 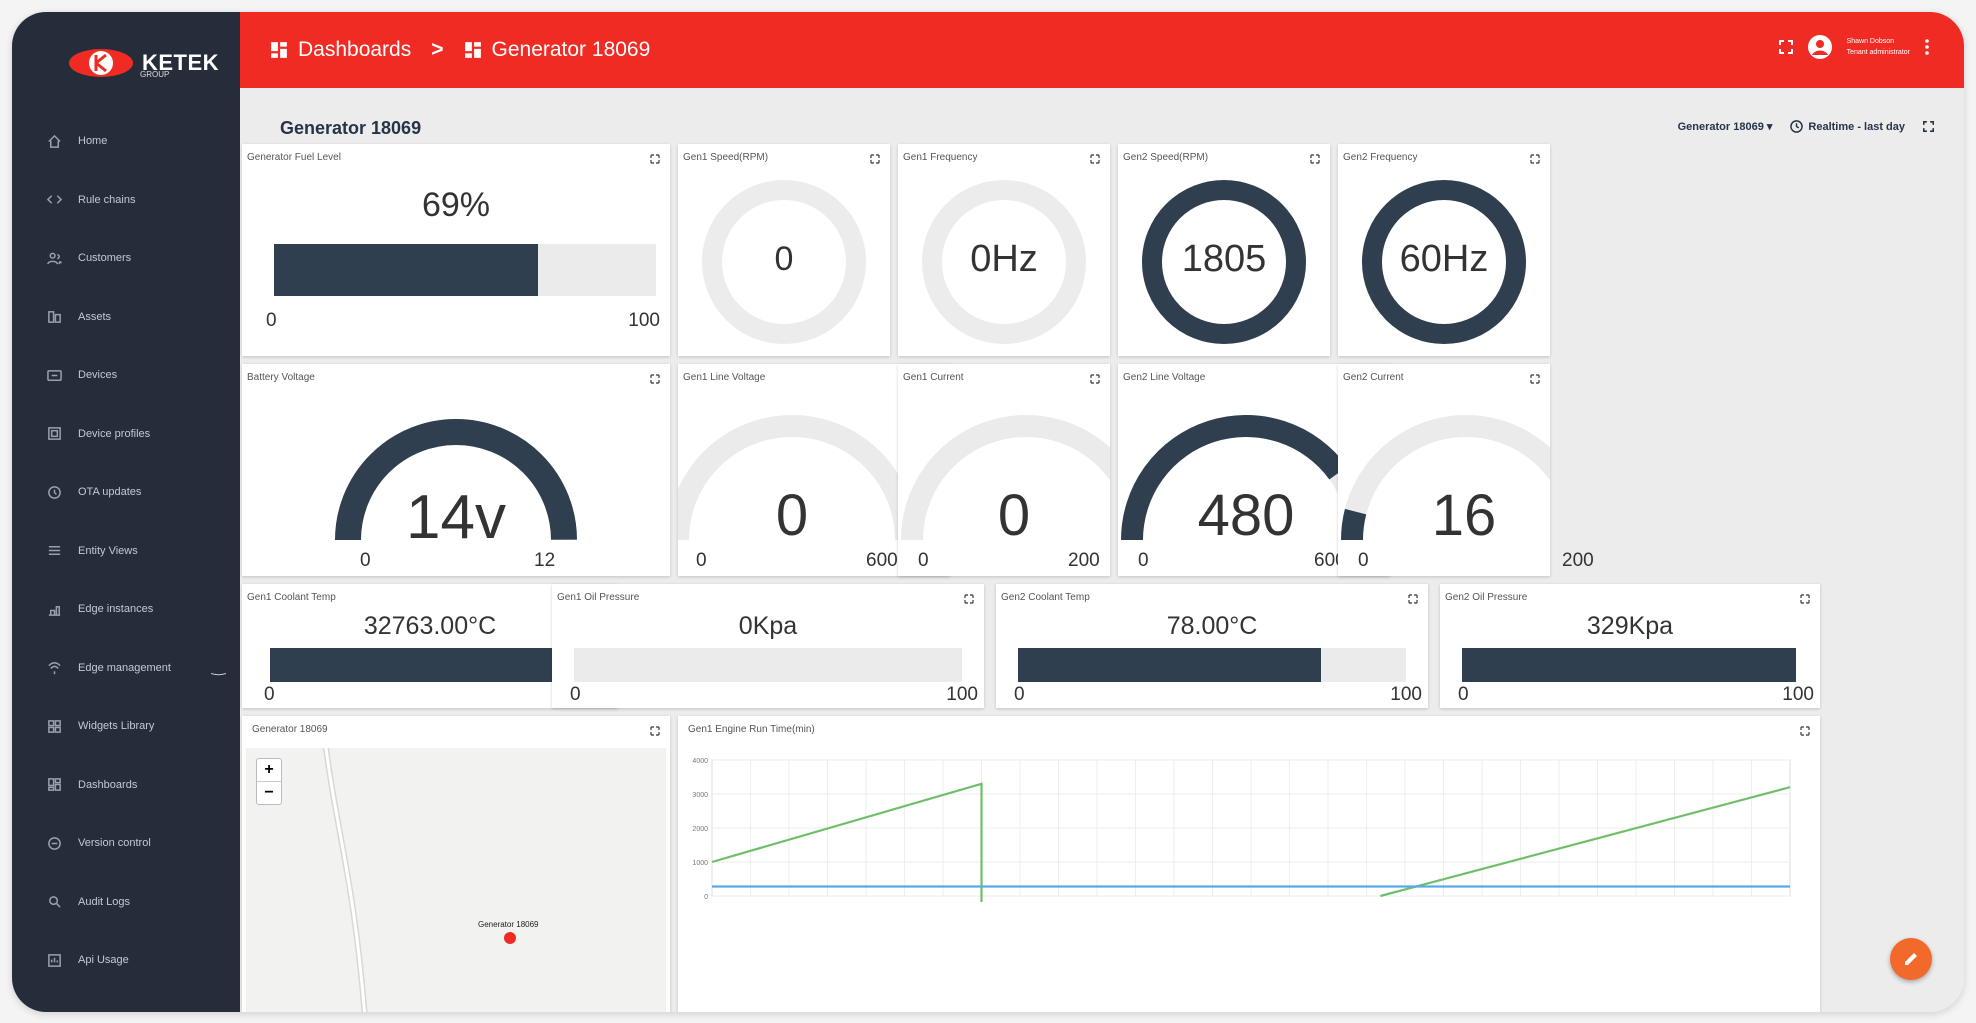 What do you see at coordinates (126, 726) in the screenshot?
I see `sidebar-item-widgets-library: Widgets Library` at bounding box center [126, 726].